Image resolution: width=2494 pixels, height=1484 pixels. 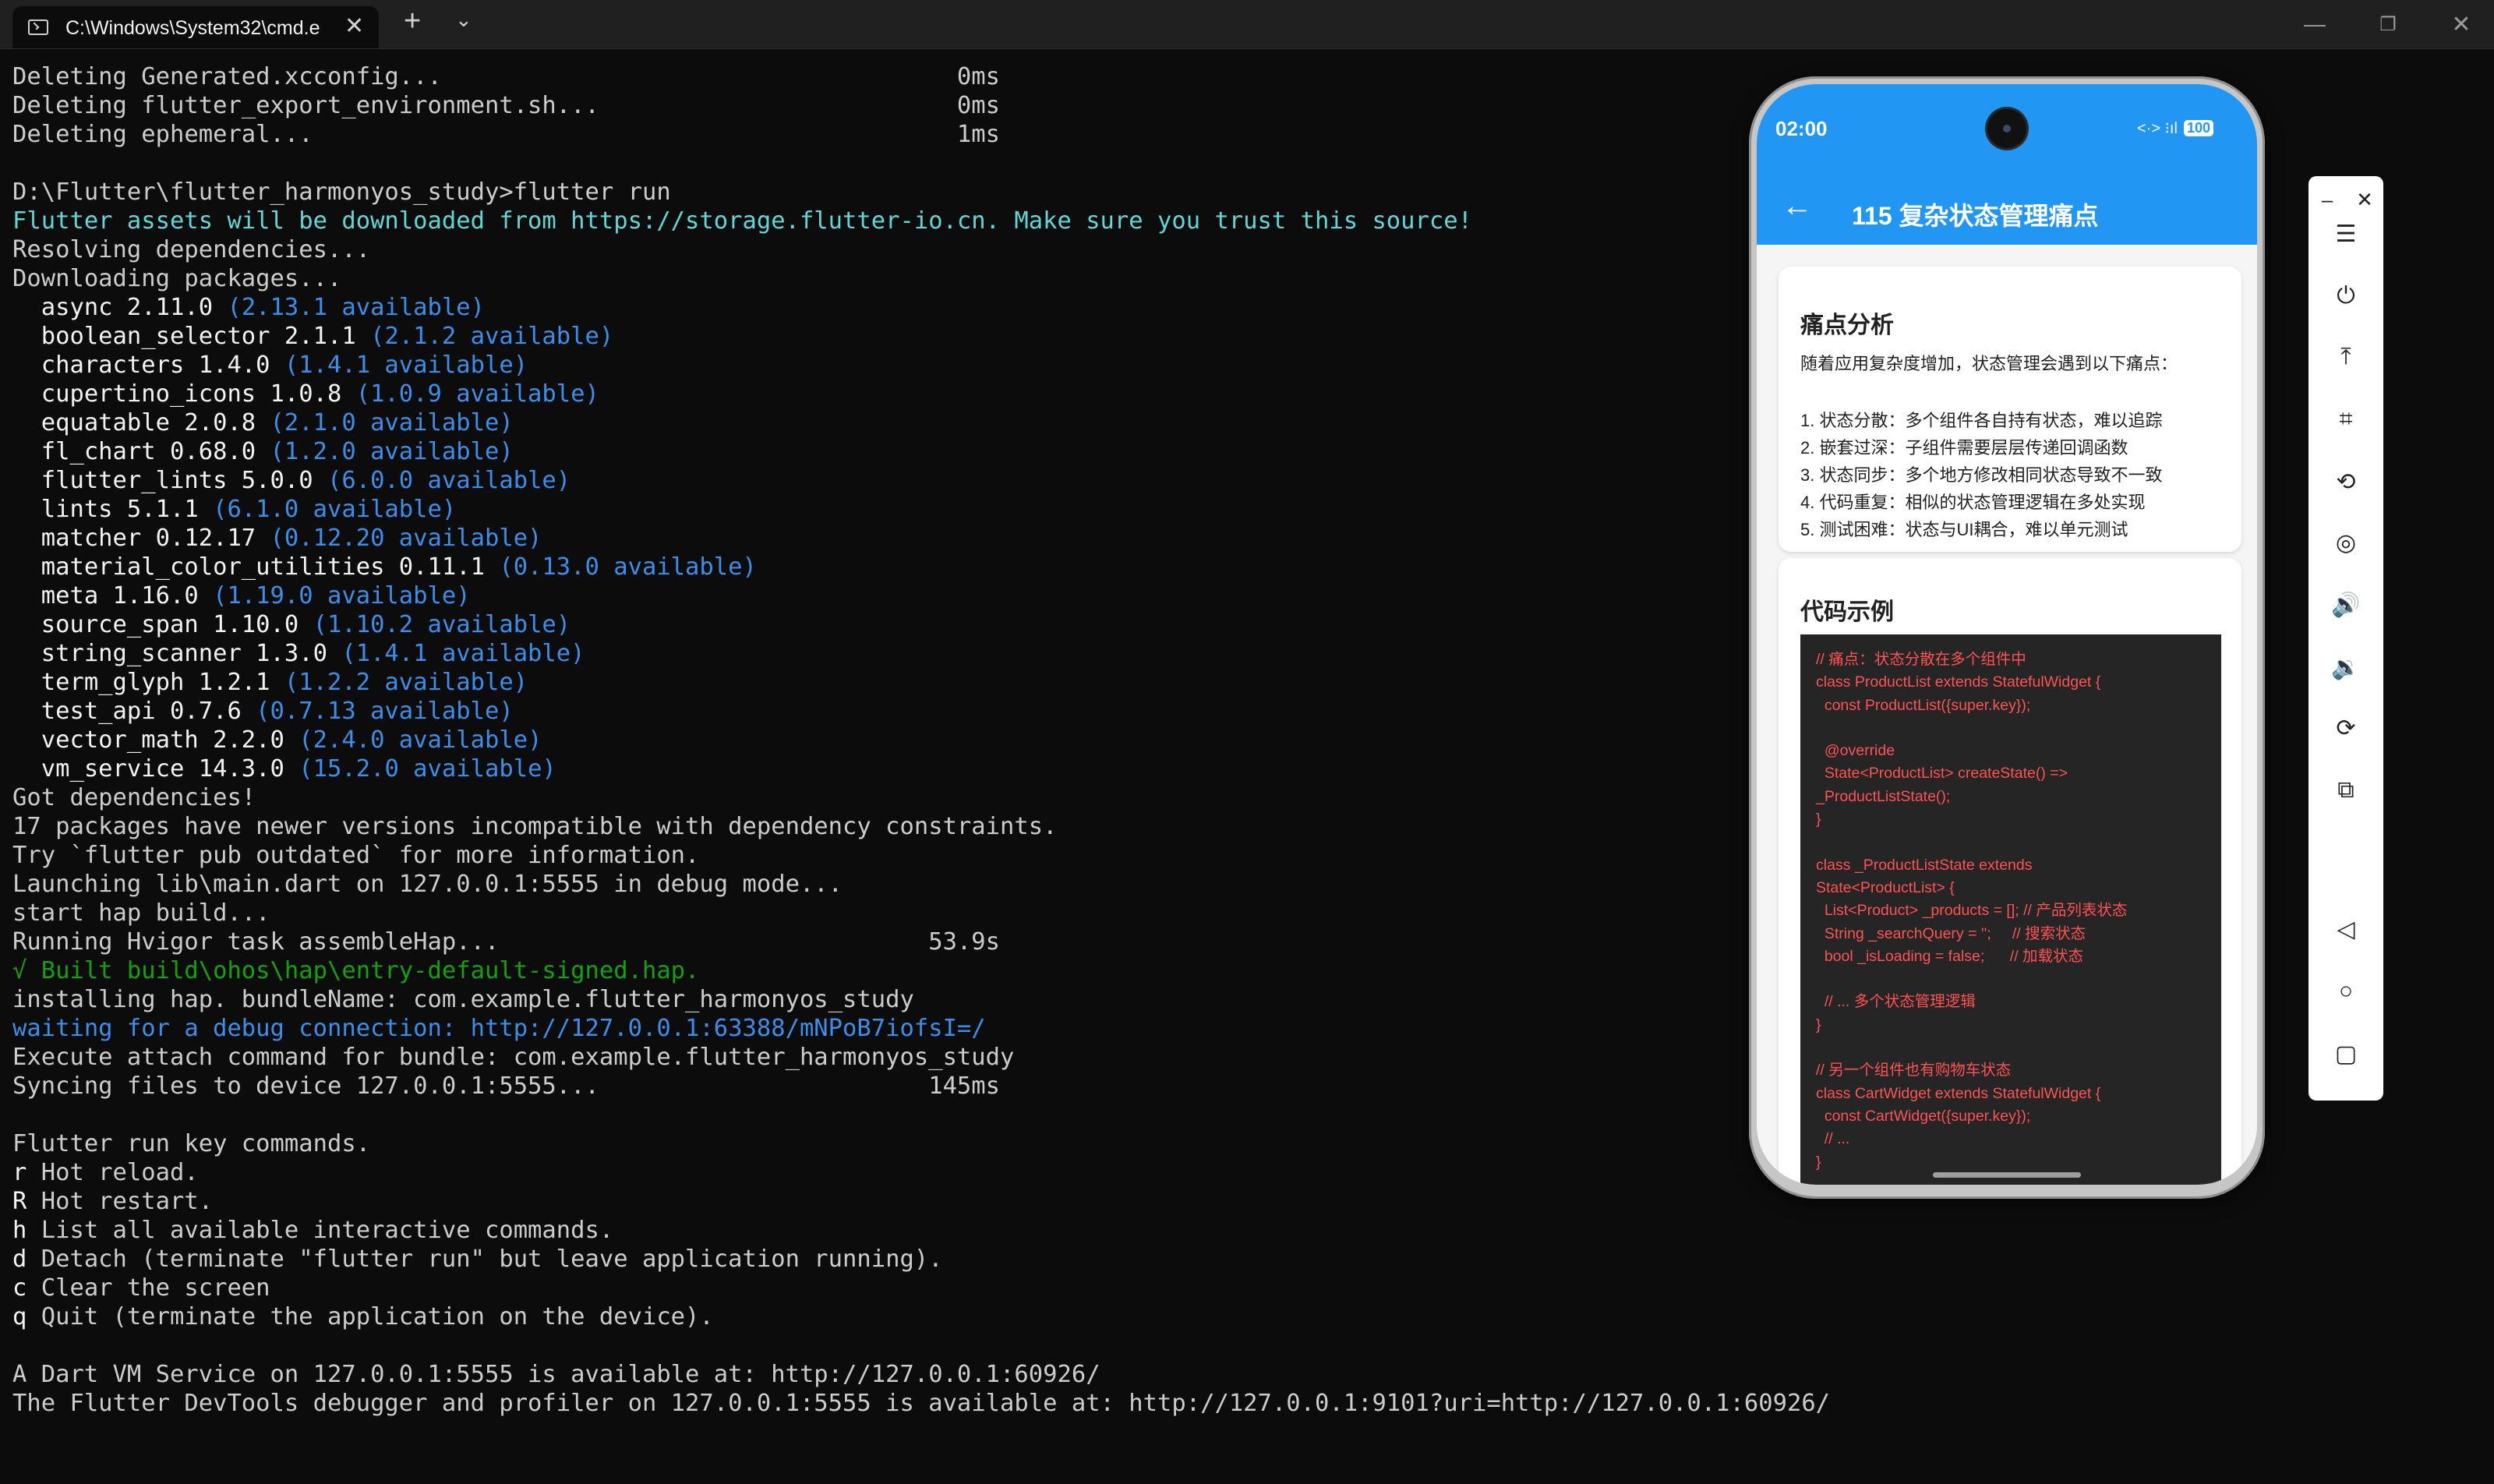 I want to click on update-note: (0.12.20 available), so click(x=406, y=538).